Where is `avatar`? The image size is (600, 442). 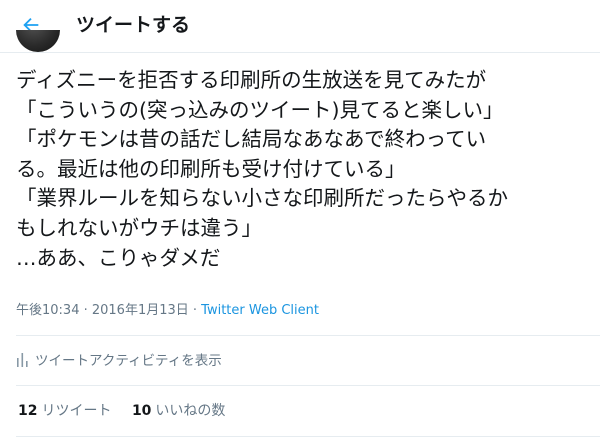
avatar is located at coordinates (38, 41).